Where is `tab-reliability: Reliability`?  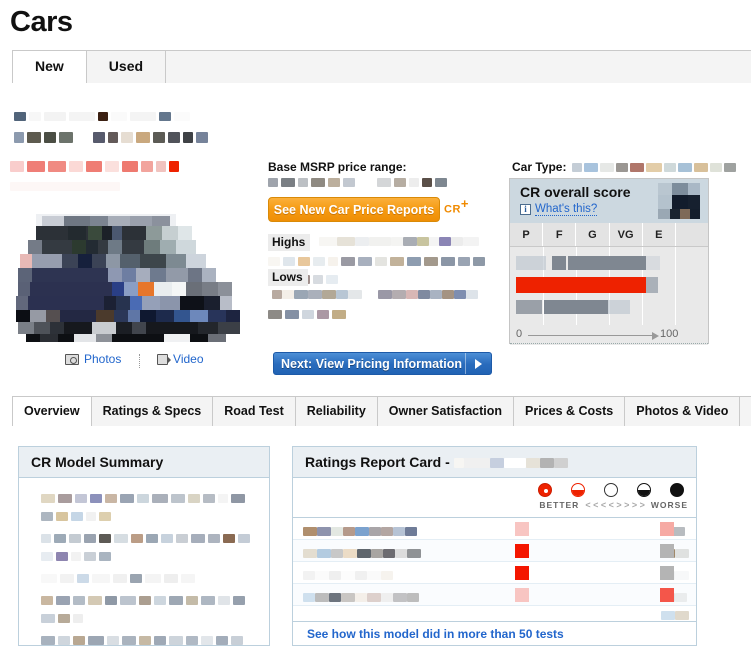 tab-reliability: Reliability is located at coordinates (336, 411).